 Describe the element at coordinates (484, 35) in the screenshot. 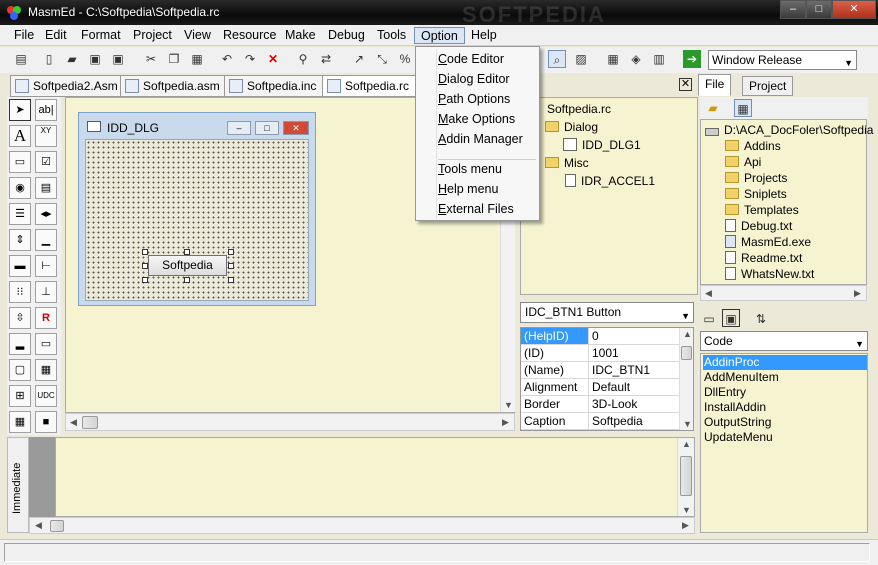

I see `menu-help: Help` at that location.